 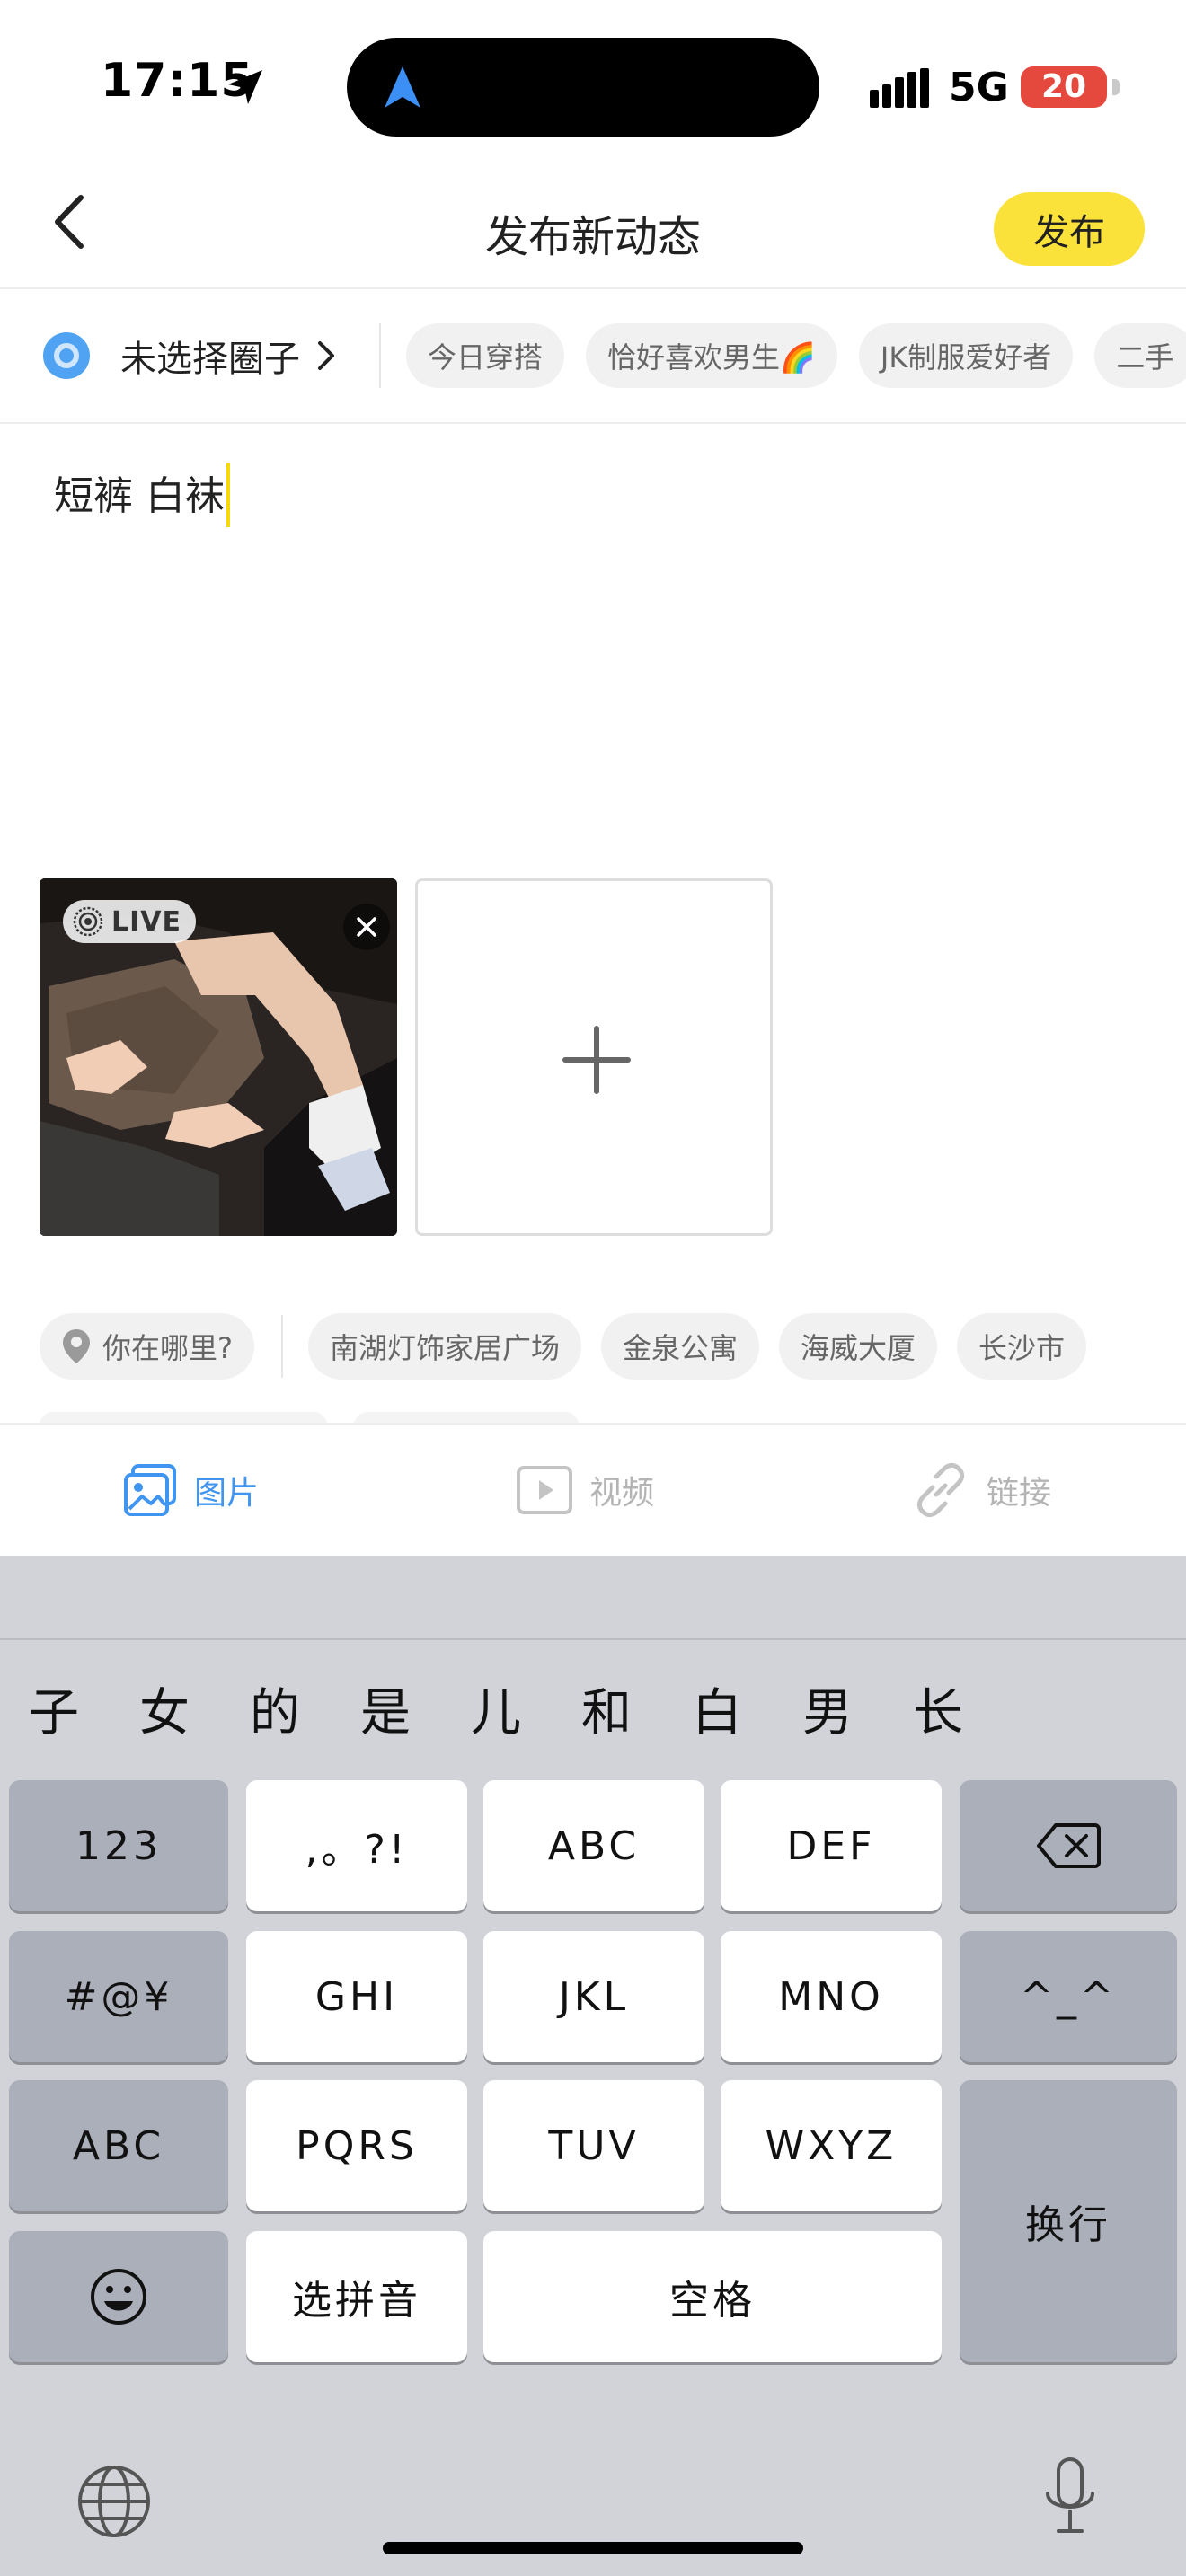 I want to click on key-tuv: TUV, so click(x=593, y=2145).